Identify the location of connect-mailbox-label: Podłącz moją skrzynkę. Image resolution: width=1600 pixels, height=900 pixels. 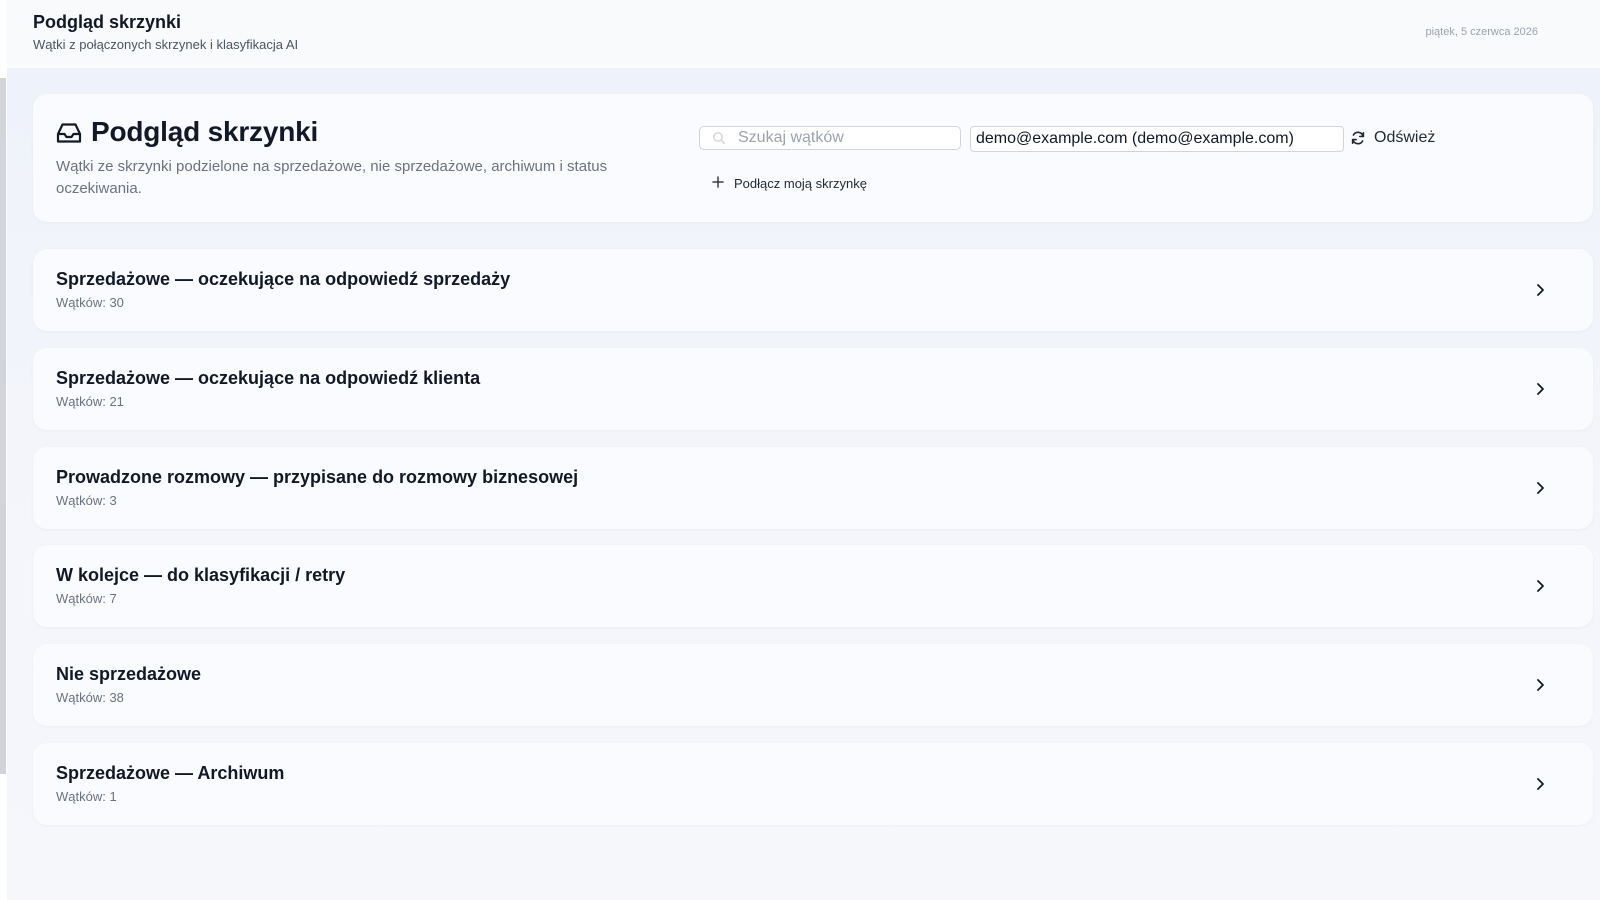
(800, 183).